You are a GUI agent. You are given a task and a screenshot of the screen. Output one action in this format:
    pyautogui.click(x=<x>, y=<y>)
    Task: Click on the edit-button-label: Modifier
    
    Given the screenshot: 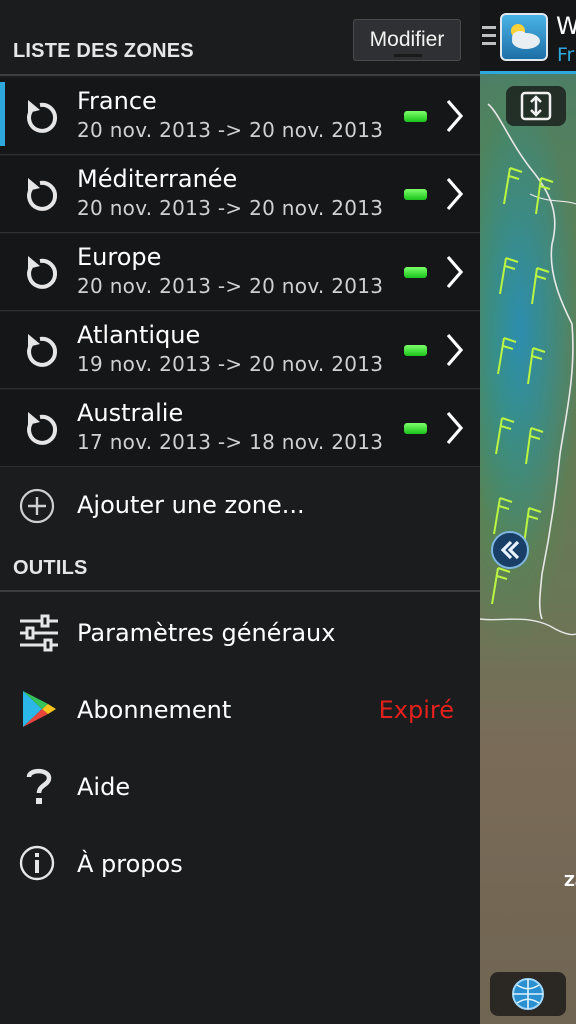 What is the action you would take?
    pyautogui.click(x=407, y=39)
    